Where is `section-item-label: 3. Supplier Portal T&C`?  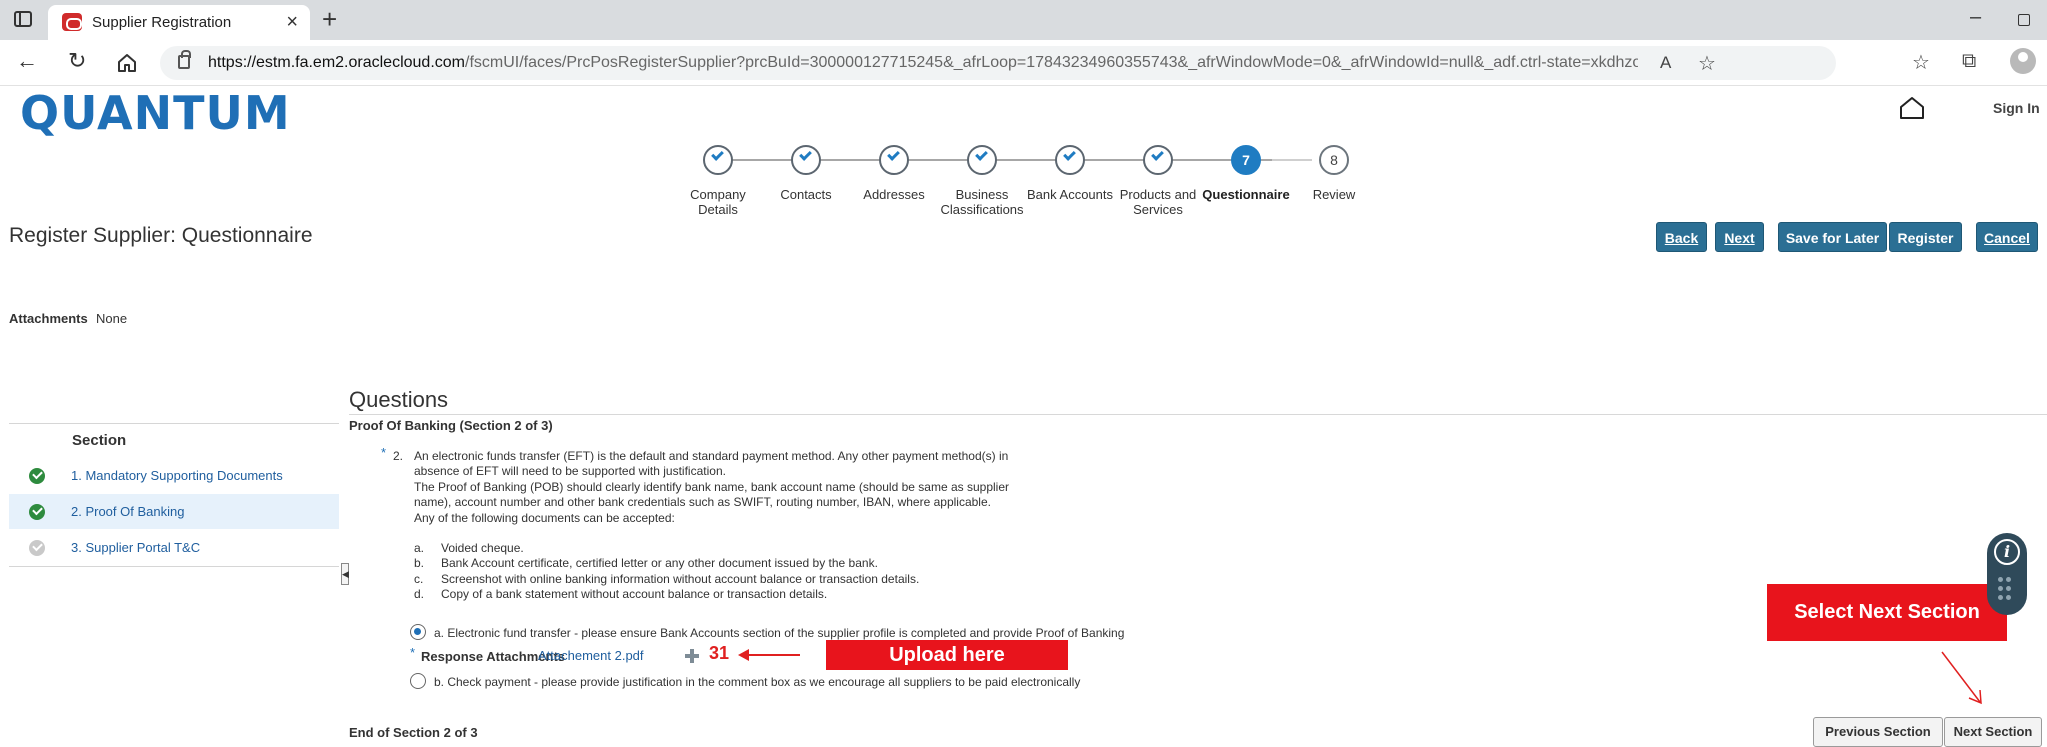
section-item-label: 3. Supplier Portal T&C is located at coordinates (136, 547).